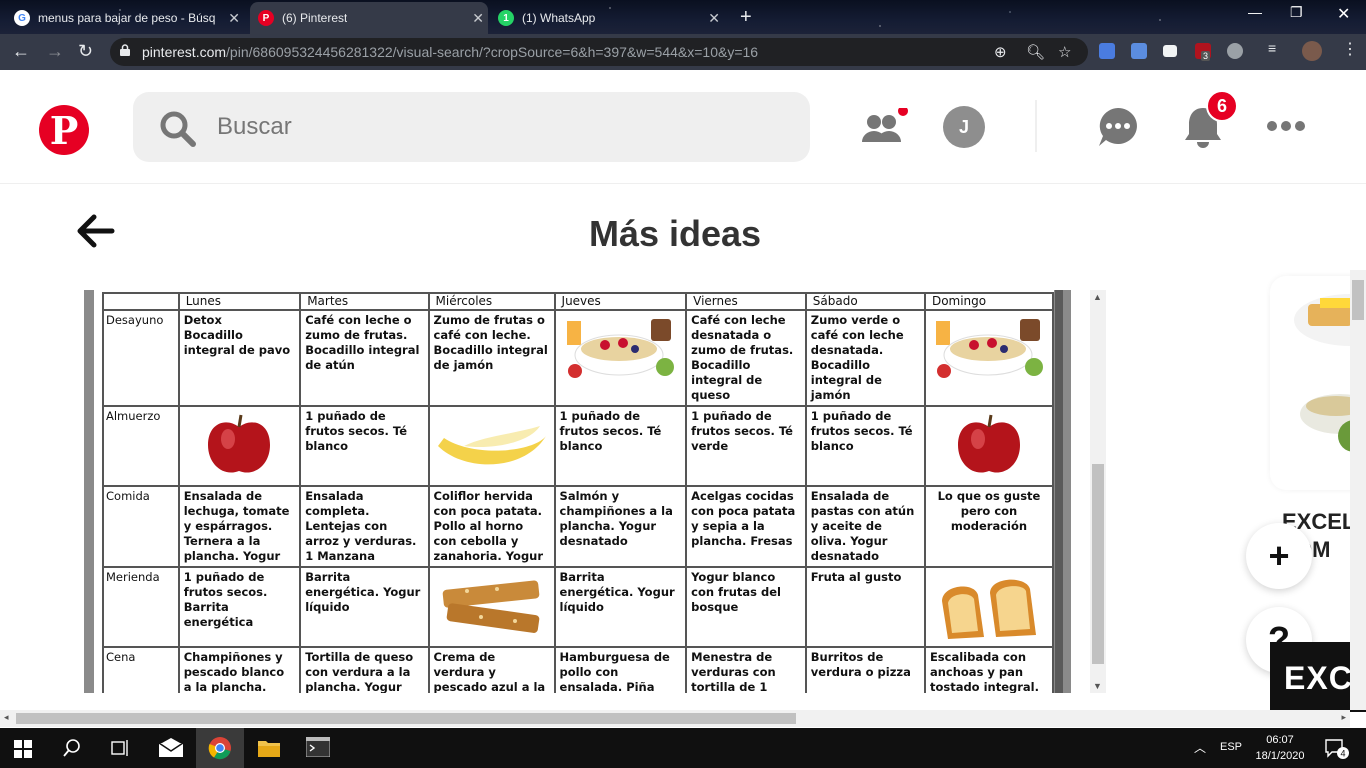 Image resolution: width=1366 pixels, height=768 pixels. What do you see at coordinates (1200, 747) in the screenshot?
I see `show-hidden-icons-chevron-up-icon: ︿` at bounding box center [1200, 747].